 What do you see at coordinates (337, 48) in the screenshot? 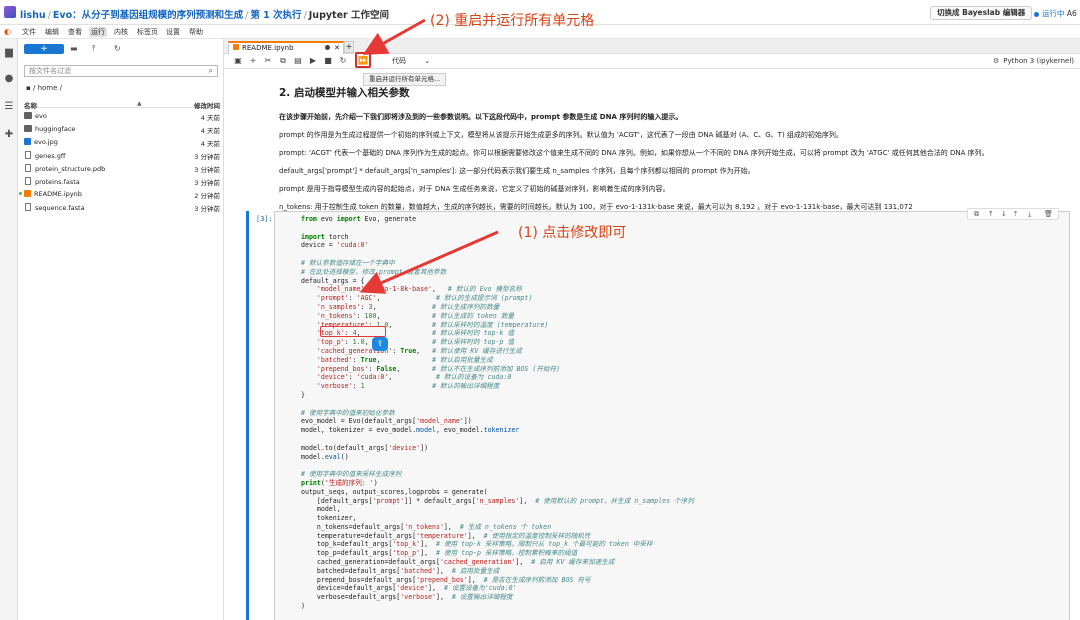
I see `close-icon: ✕` at bounding box center [337, 48].